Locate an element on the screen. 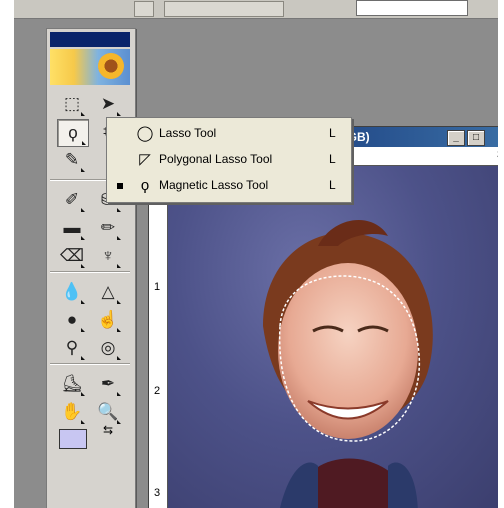  history-brush-tool: ♆ is located at coordinates (108, 256).